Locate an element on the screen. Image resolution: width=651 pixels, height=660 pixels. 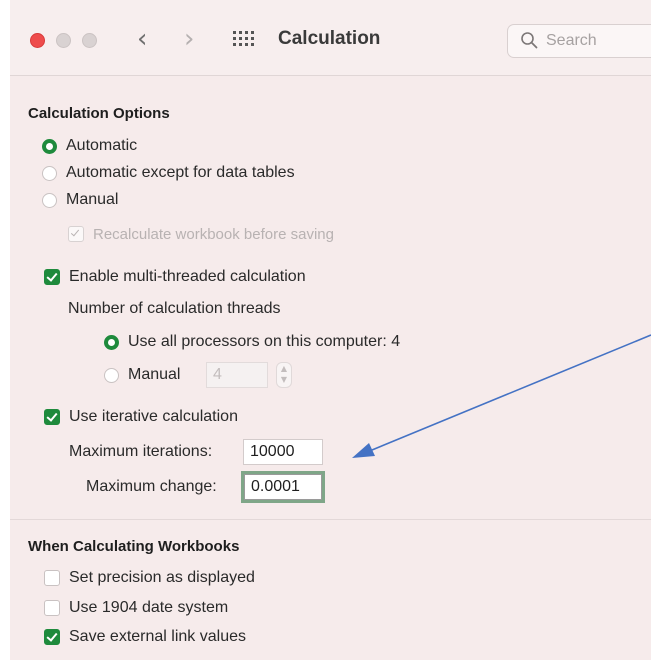
recalculate-checkbox is located at coordinates (76, 234).